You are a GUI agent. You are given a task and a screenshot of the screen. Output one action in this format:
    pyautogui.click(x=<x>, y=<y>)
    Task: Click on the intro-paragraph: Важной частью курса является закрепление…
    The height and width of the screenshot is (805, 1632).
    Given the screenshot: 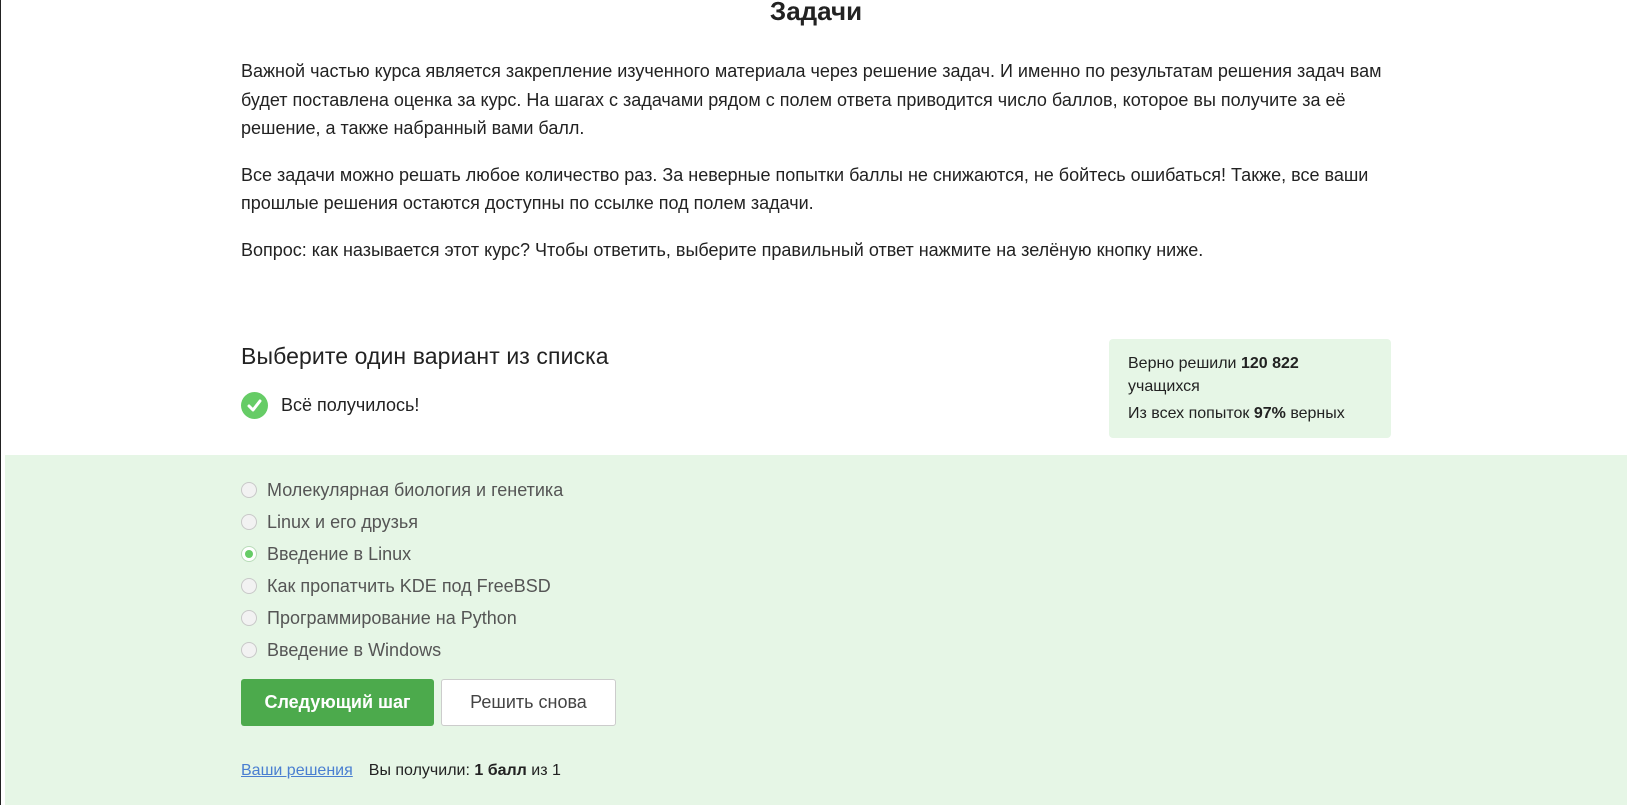 What is the action you would take?
    pyautogui.click(x=811, y=99)
    